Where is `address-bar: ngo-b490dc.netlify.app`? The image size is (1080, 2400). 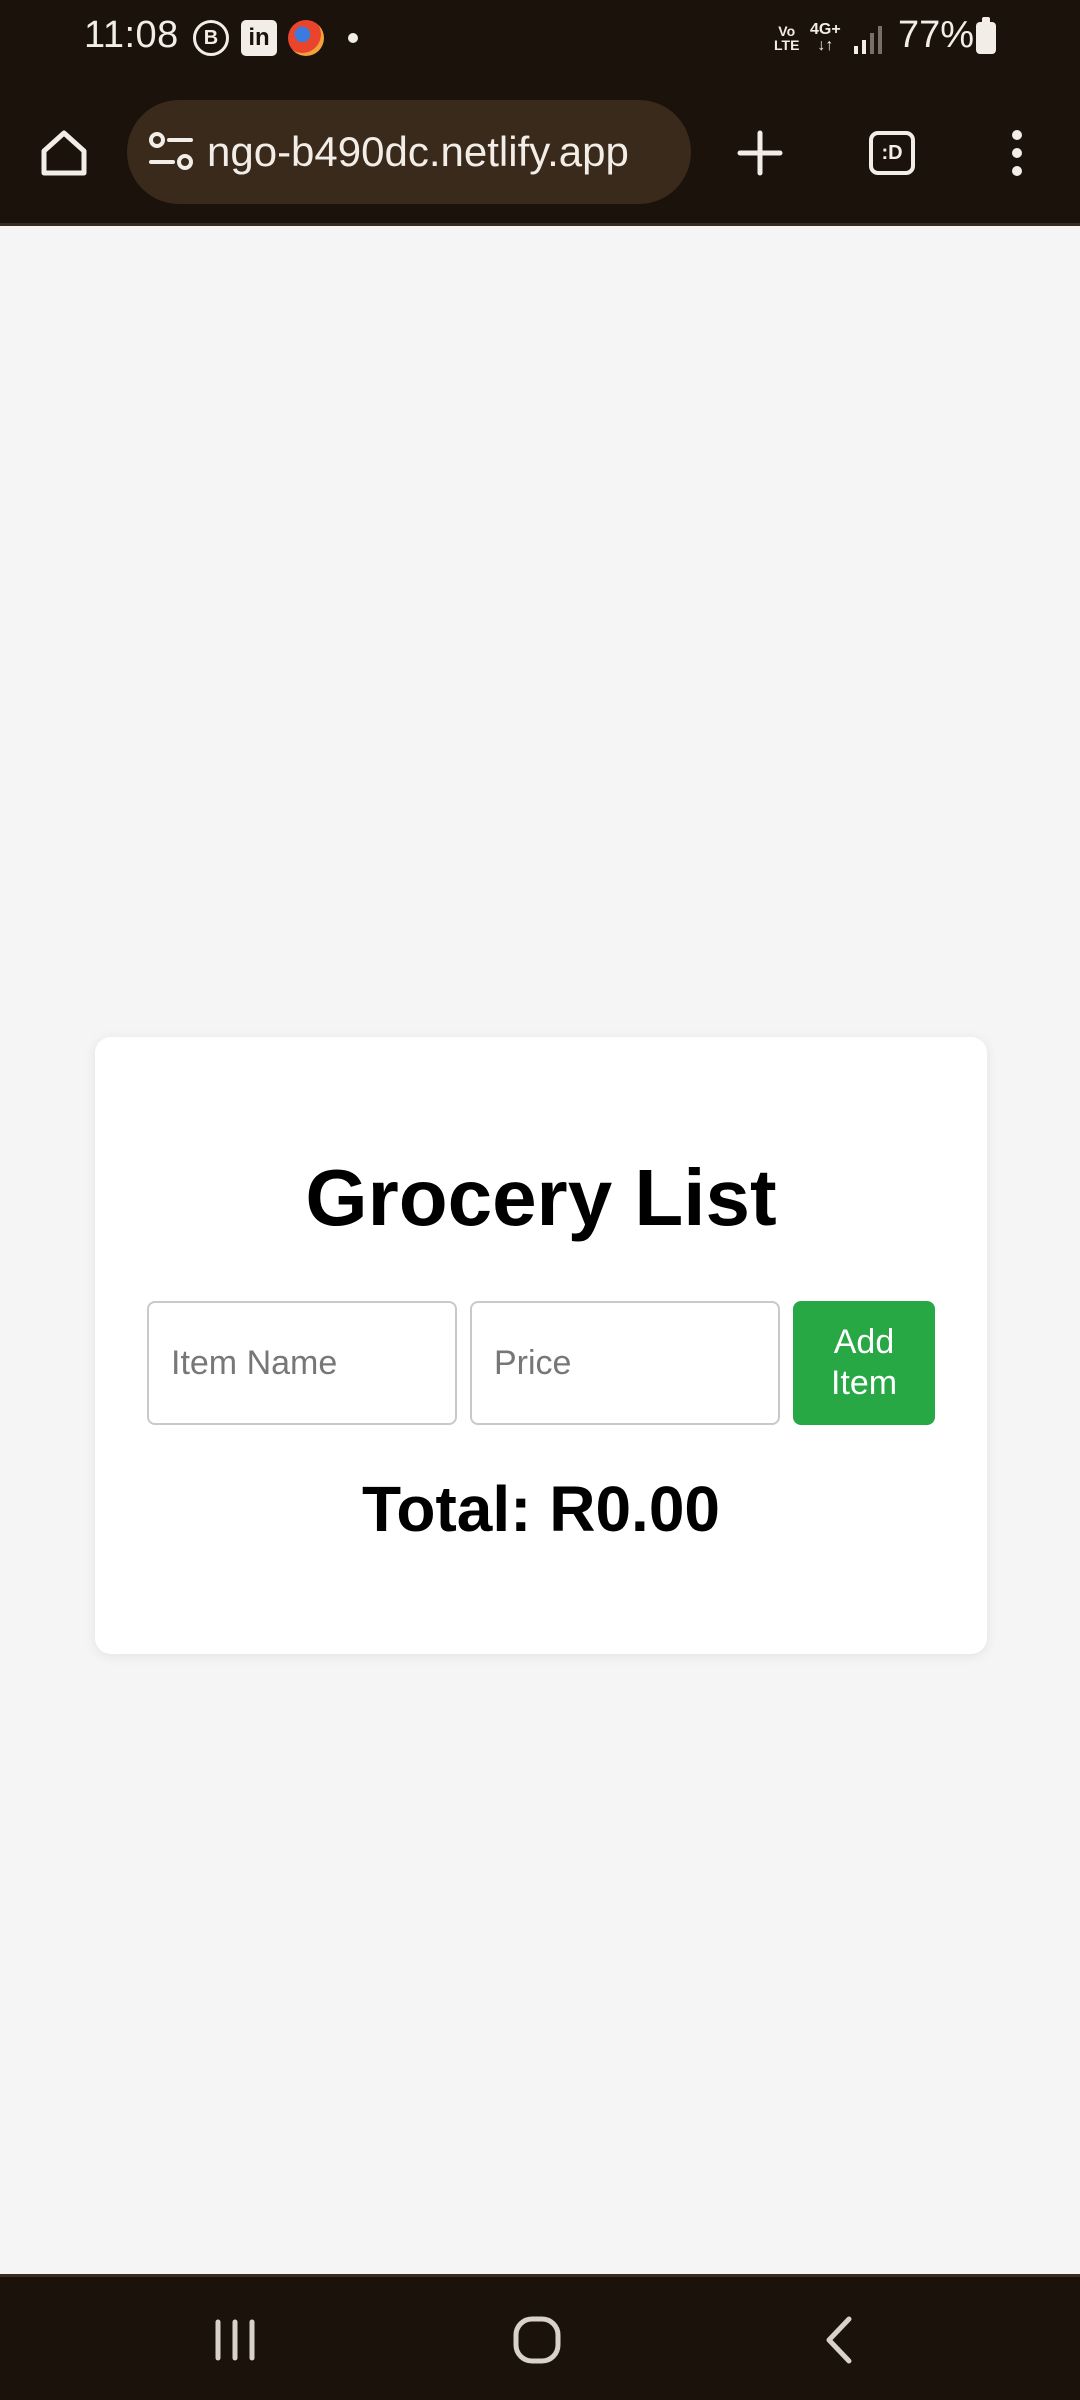 address-bar: ngo-b490dc.netlify.app is located at coordinates (409, 152).